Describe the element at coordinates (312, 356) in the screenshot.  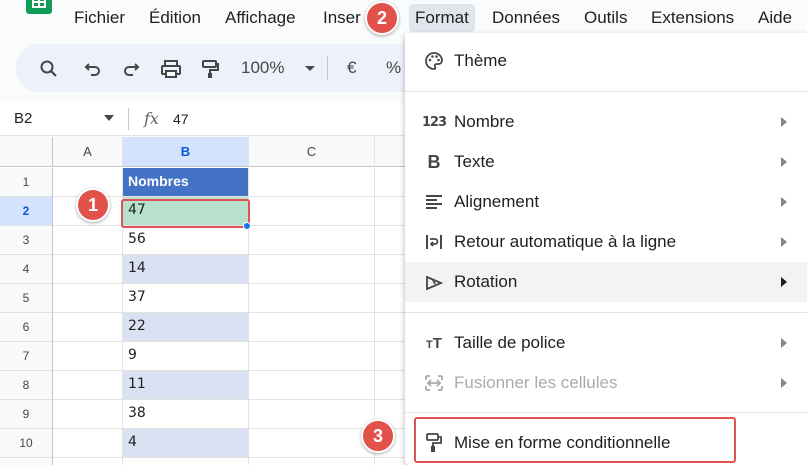
I see `cell-c7` at that location.